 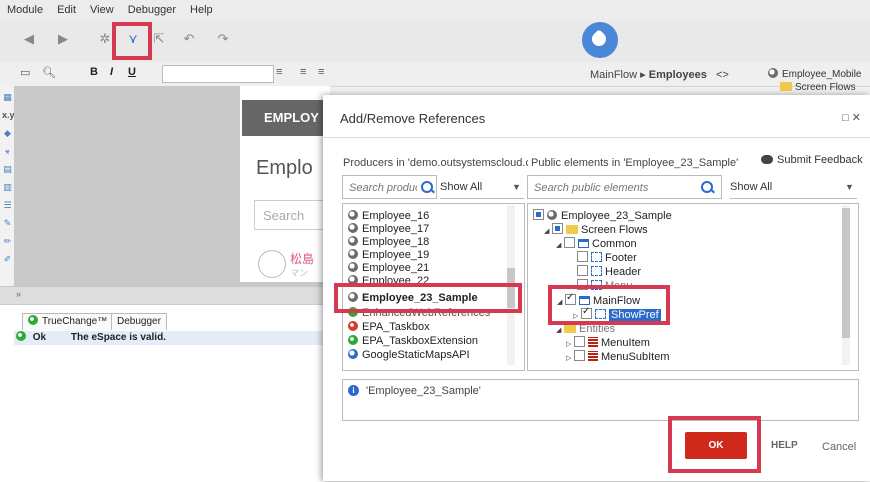 I want to click on table-icon: ▤, so click(x=7, y=169).